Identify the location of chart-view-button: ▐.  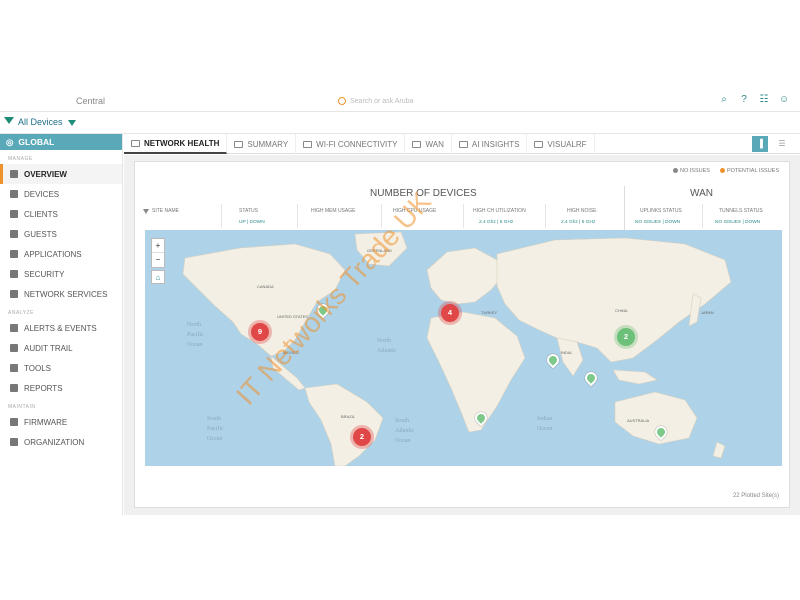
(760, 144).